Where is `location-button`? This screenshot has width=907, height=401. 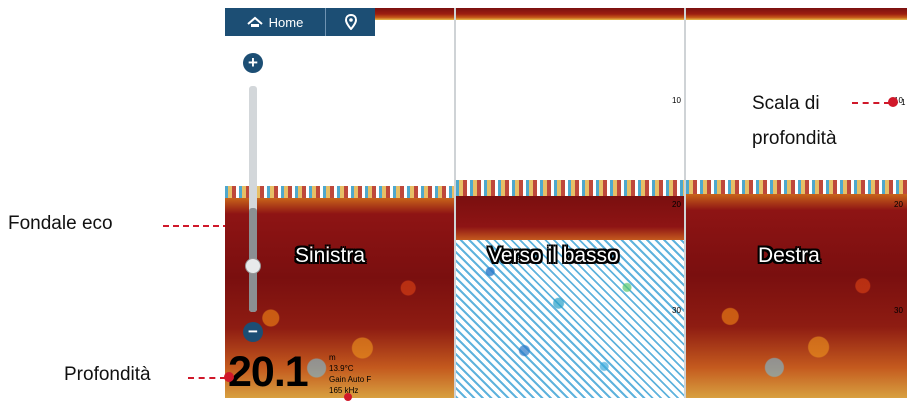
location-button is located at coordinates (350, 22).